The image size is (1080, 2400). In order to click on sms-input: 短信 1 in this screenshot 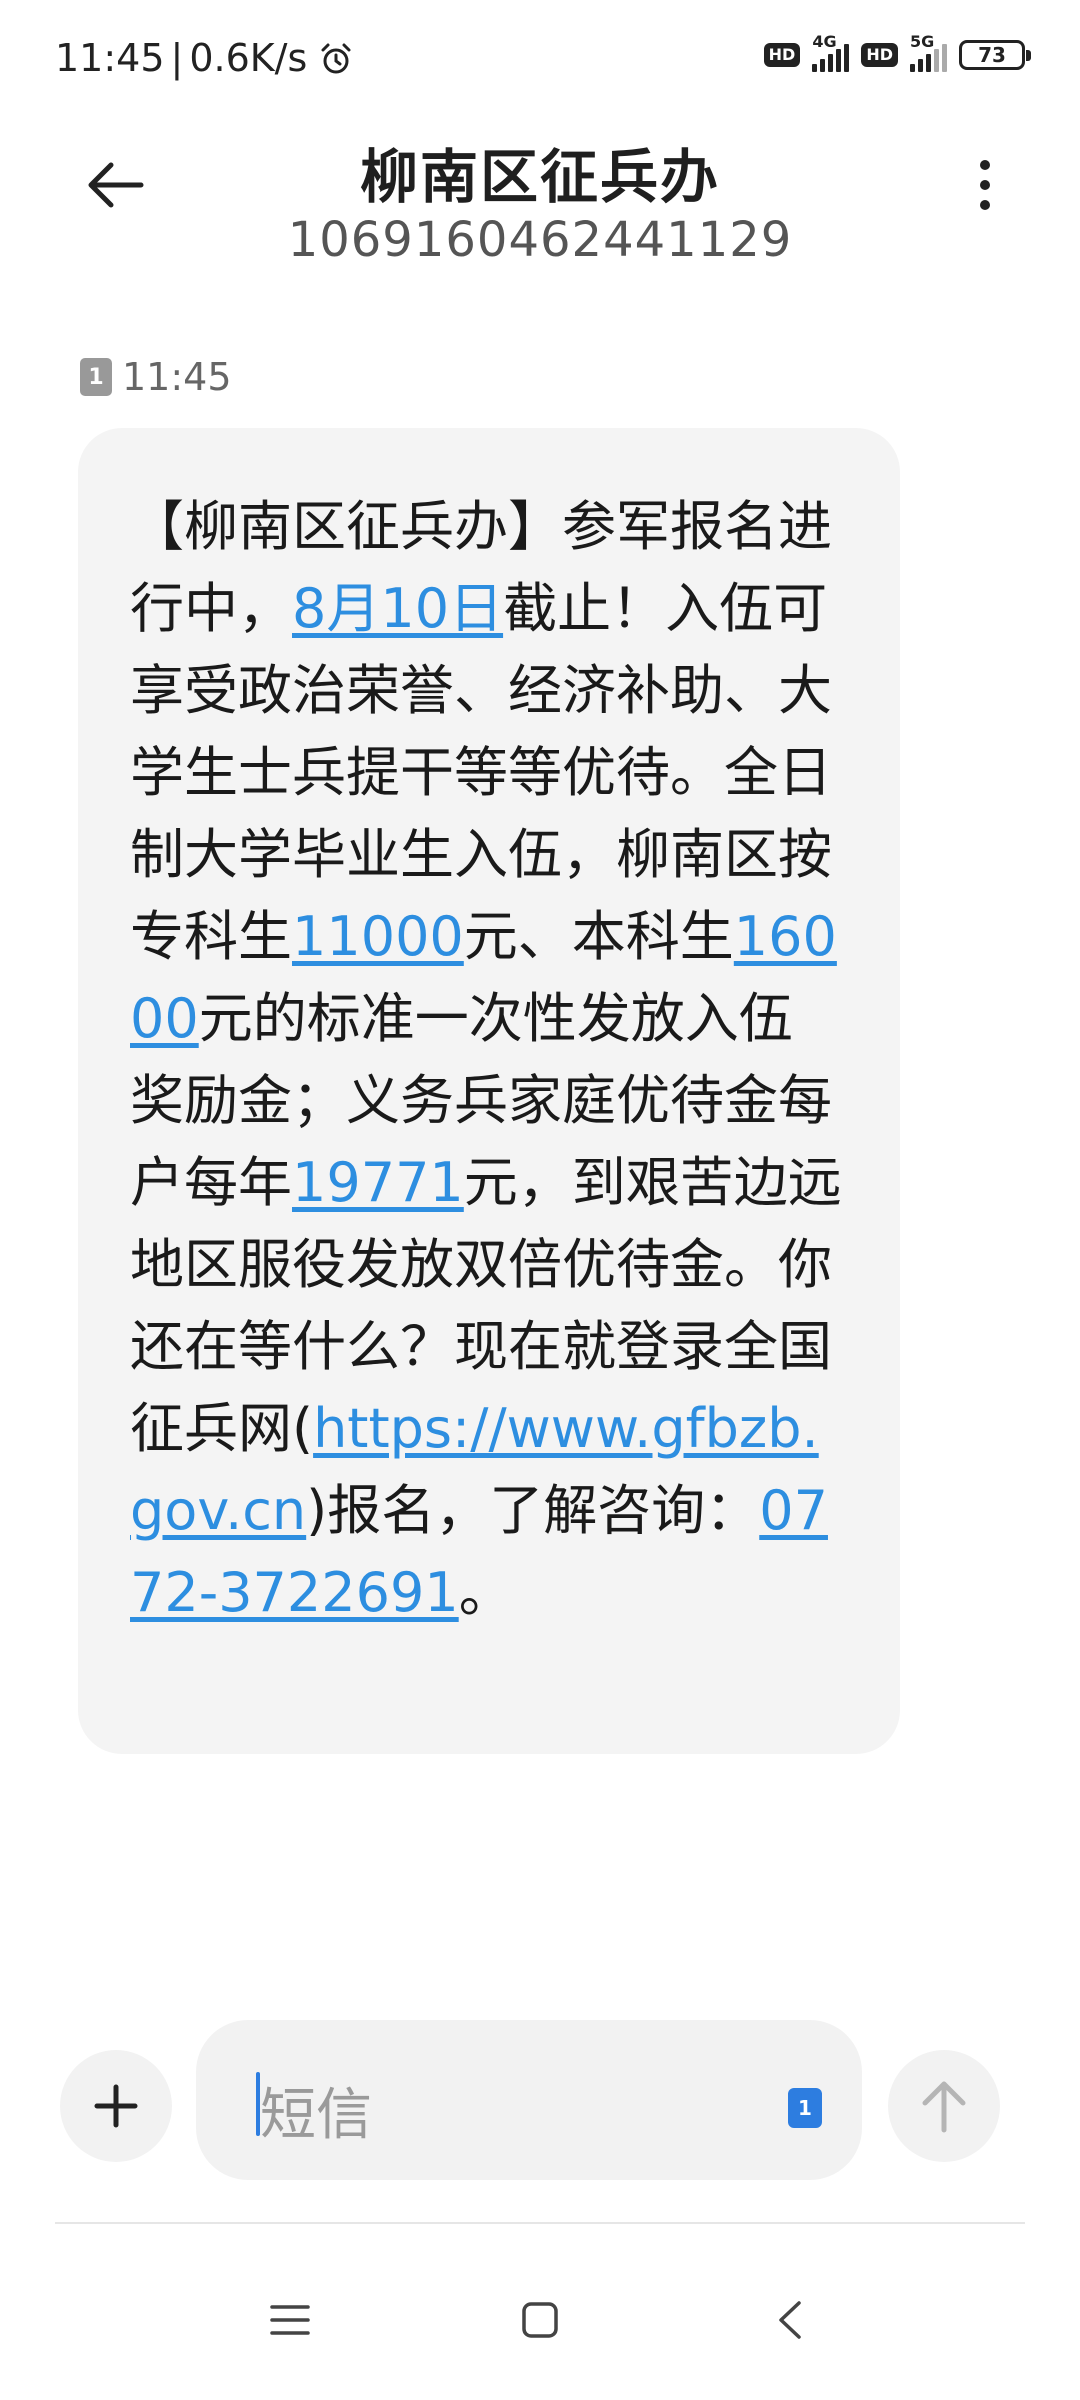, I will do `click(529, 2100)`.